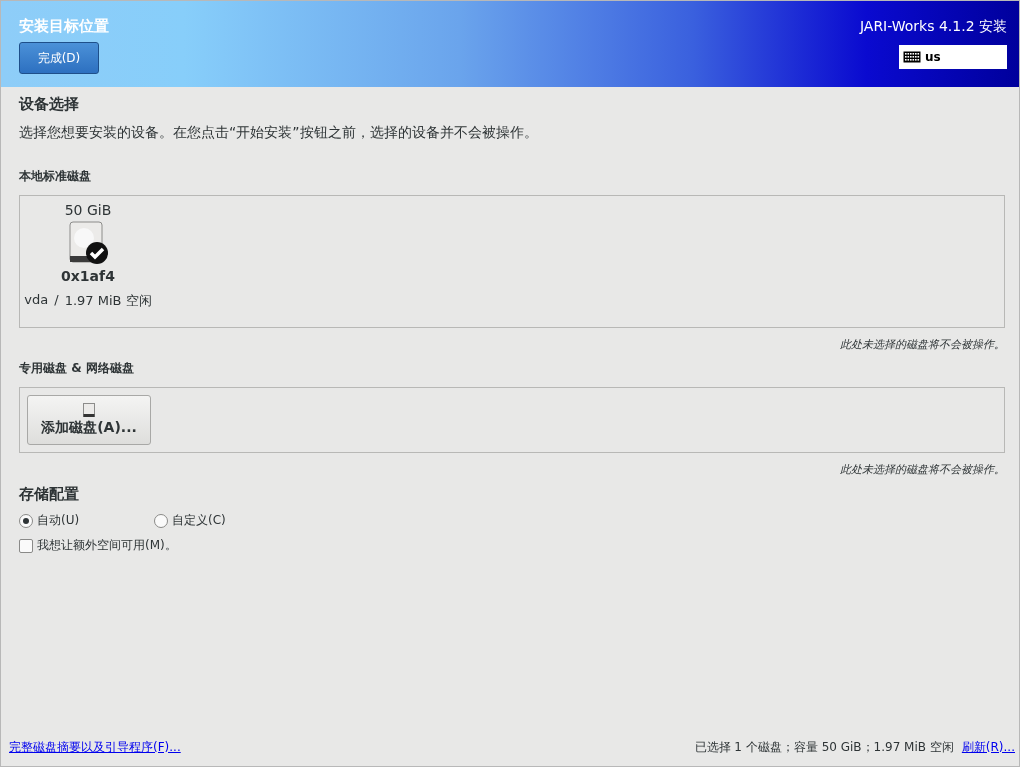 The width and height of the screenshot is (1020, 767). Describe the element at coordinates (933, 27) in the screenshot. I see `product-title: JARI-Works 4.1.2 安装` at that location.